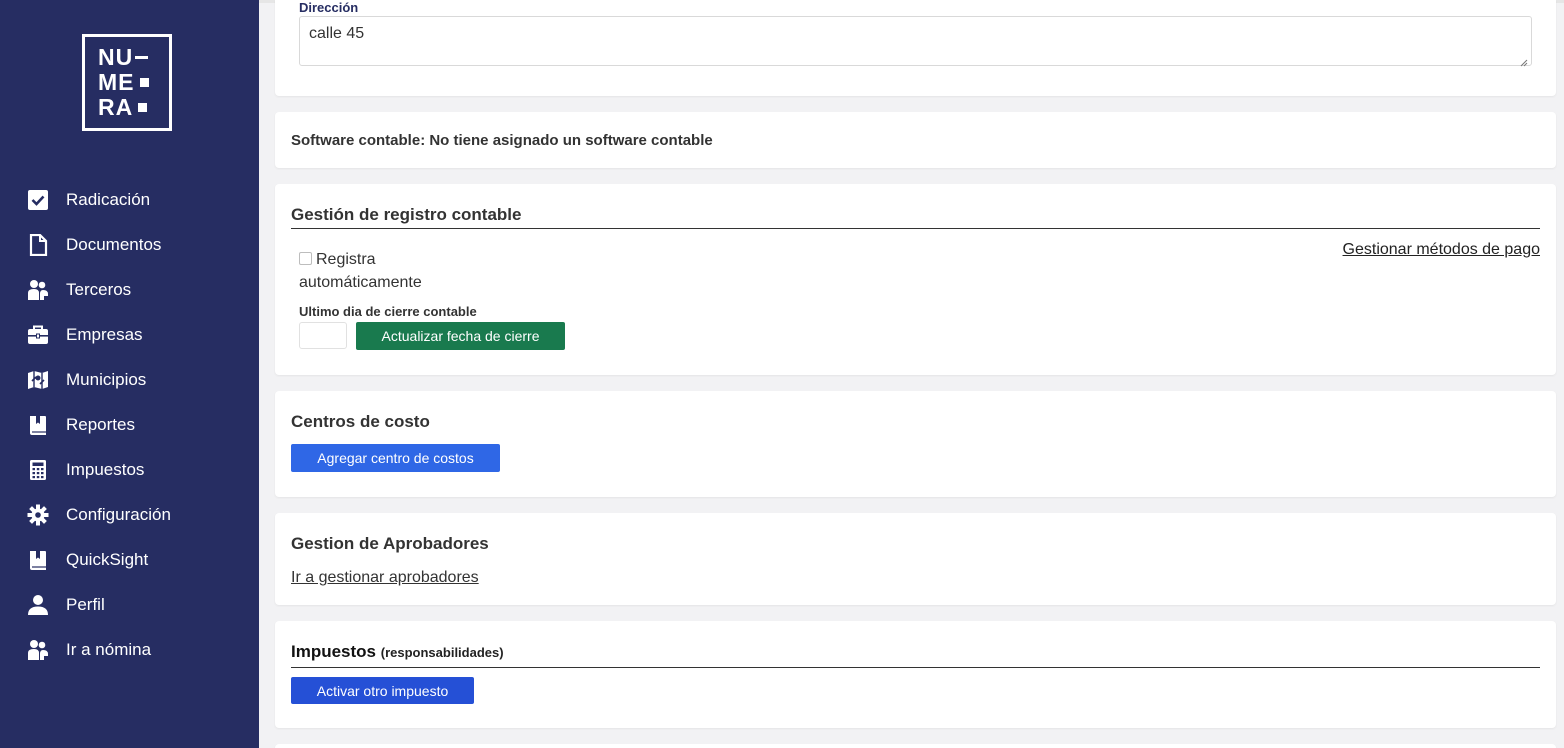 The image size is (1564, 748). I want to click on logo-row-3: RA, so click(123, 107).